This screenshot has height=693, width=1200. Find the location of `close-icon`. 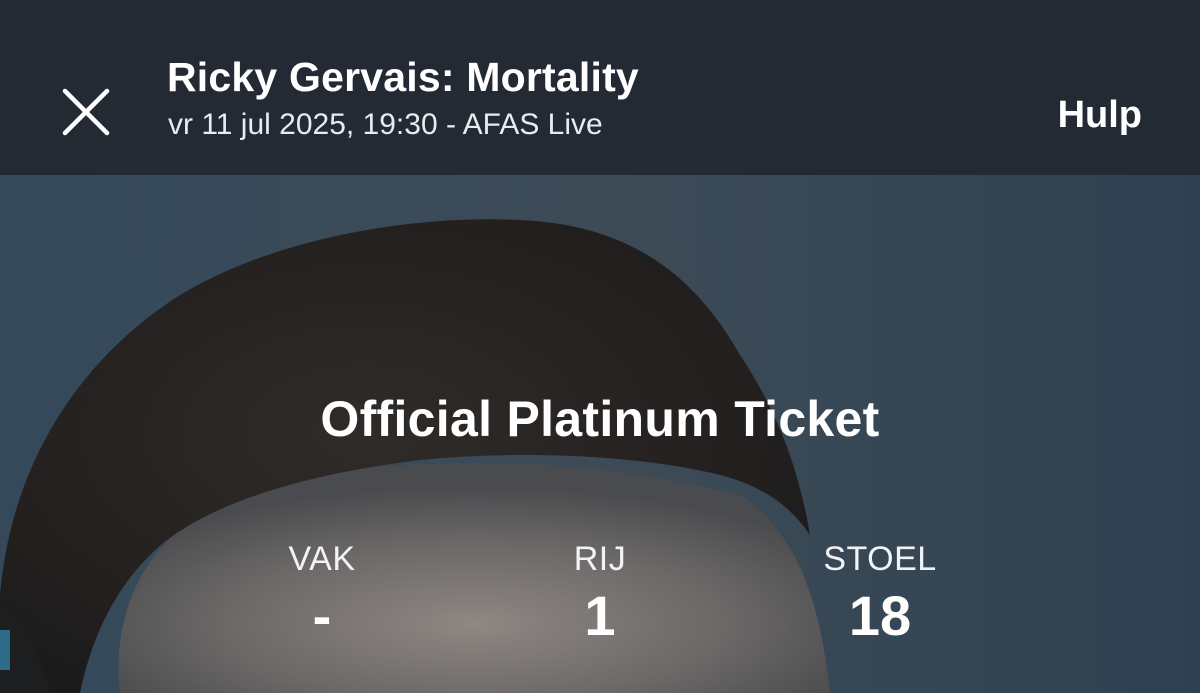

close-icon is located at coordinates (86, 112).